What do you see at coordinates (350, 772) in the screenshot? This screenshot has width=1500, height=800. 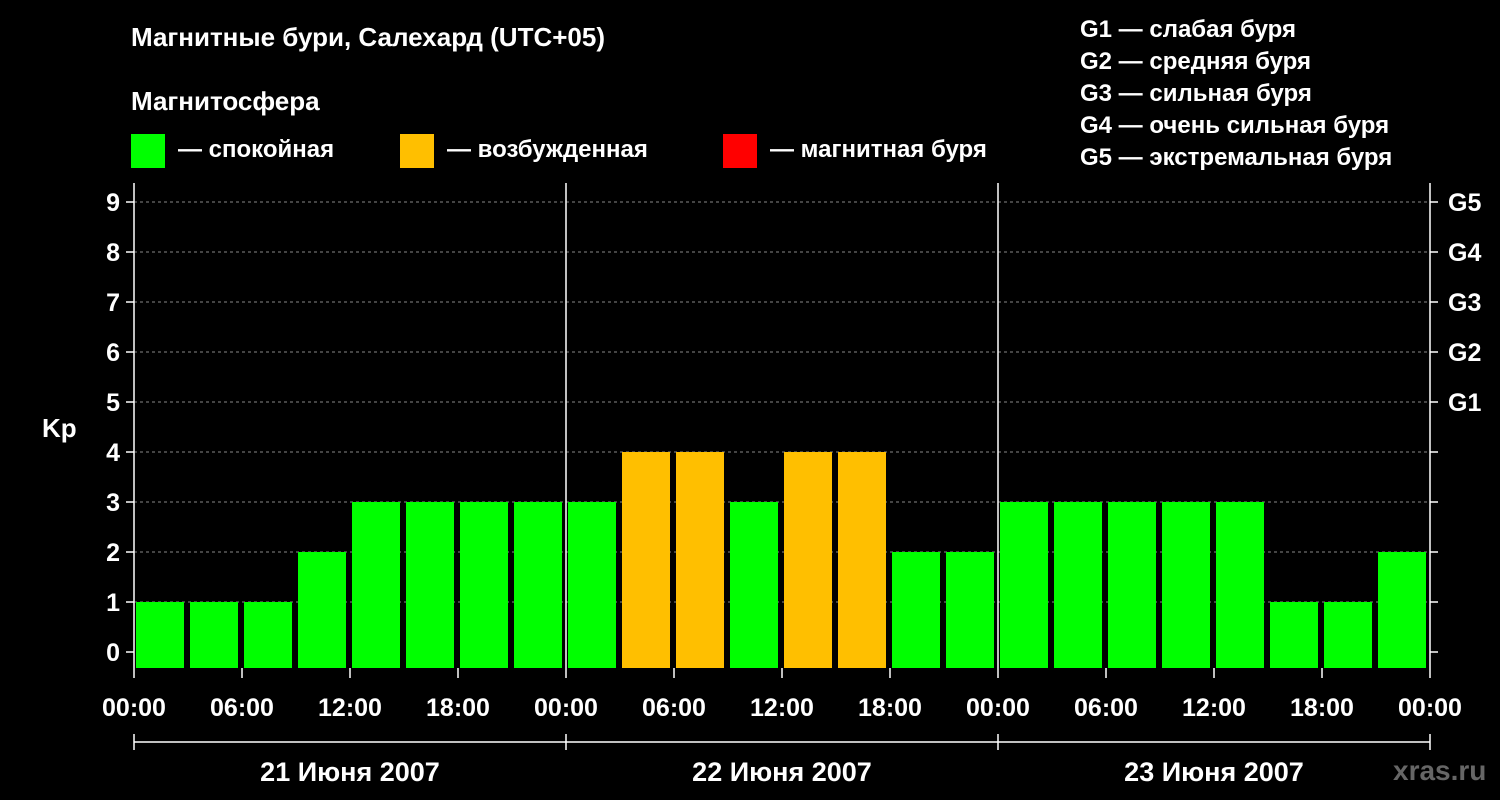 I see `day-label: 21 Июня 2007` at bounding box center [350, 772].